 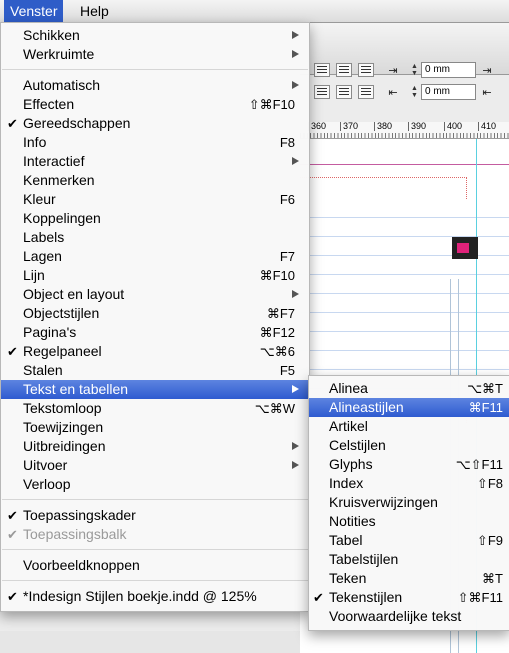 What do you see at coordinates (409, 388) in the screenshot?
I see `submenu-item-alinea: Alinea ⌥⌘T` at bounding box center [409, 388].